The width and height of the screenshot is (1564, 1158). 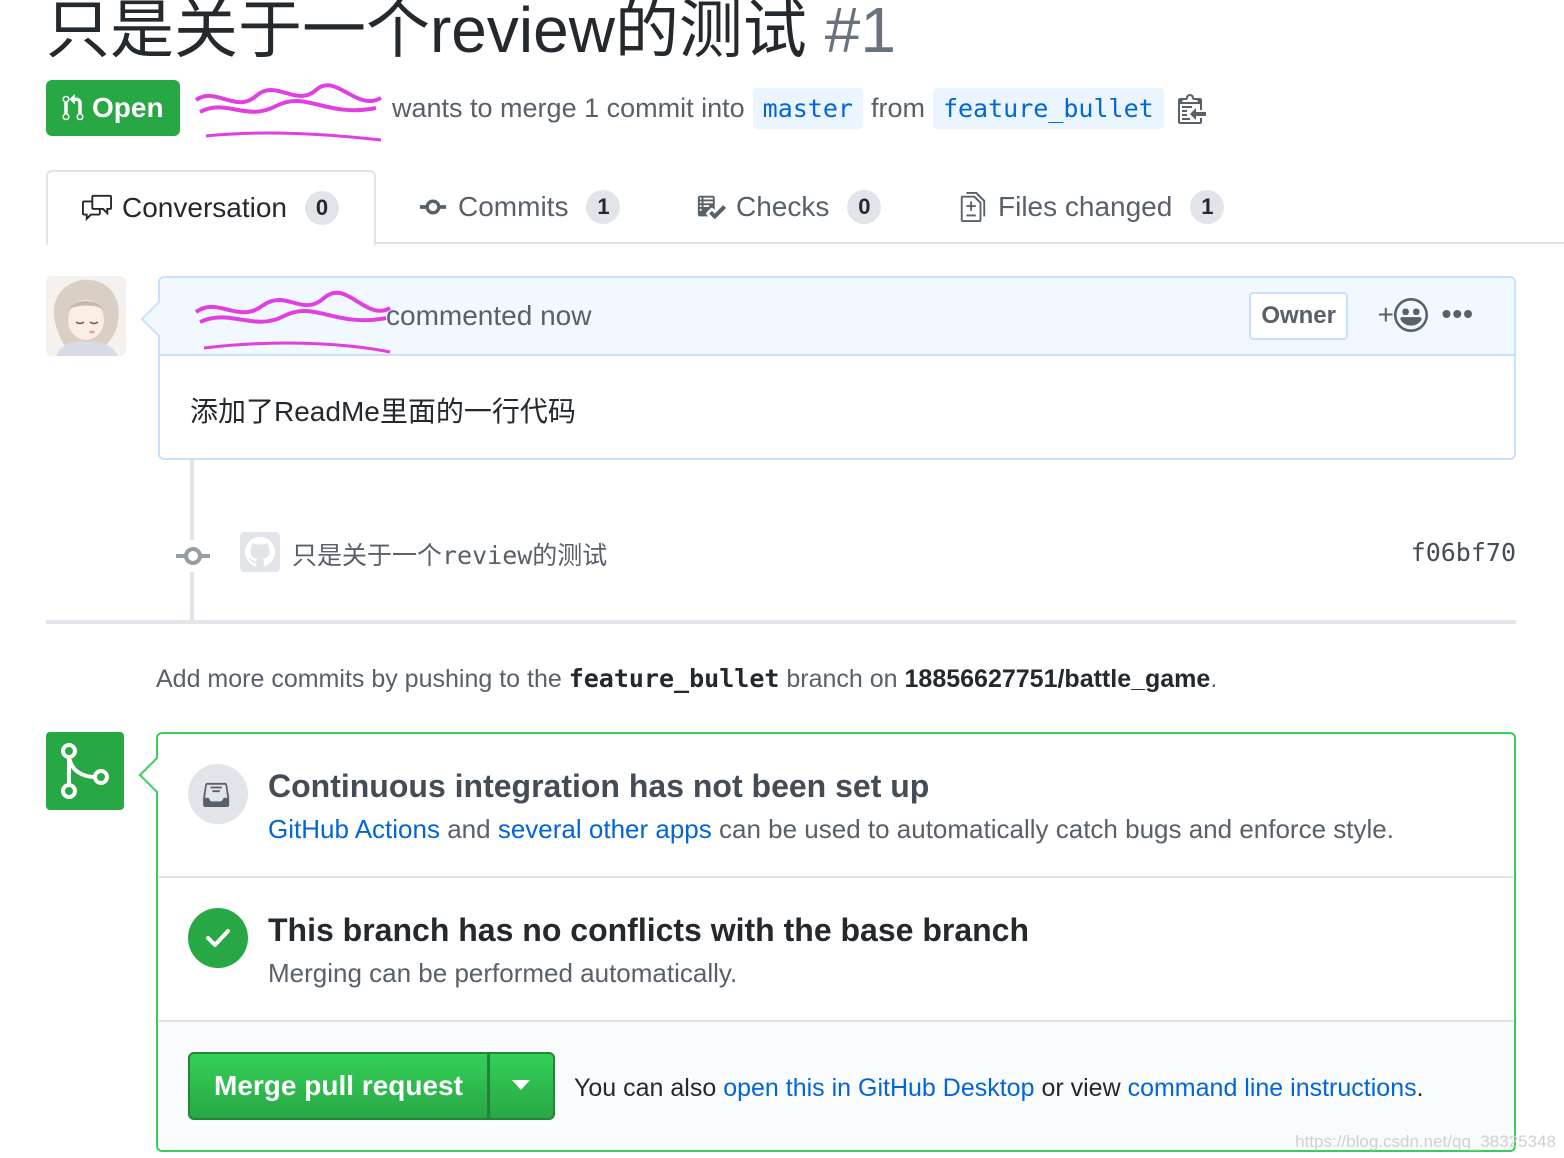 I want to click on tab-checks: Checks 0, so click(x=788, y=207).